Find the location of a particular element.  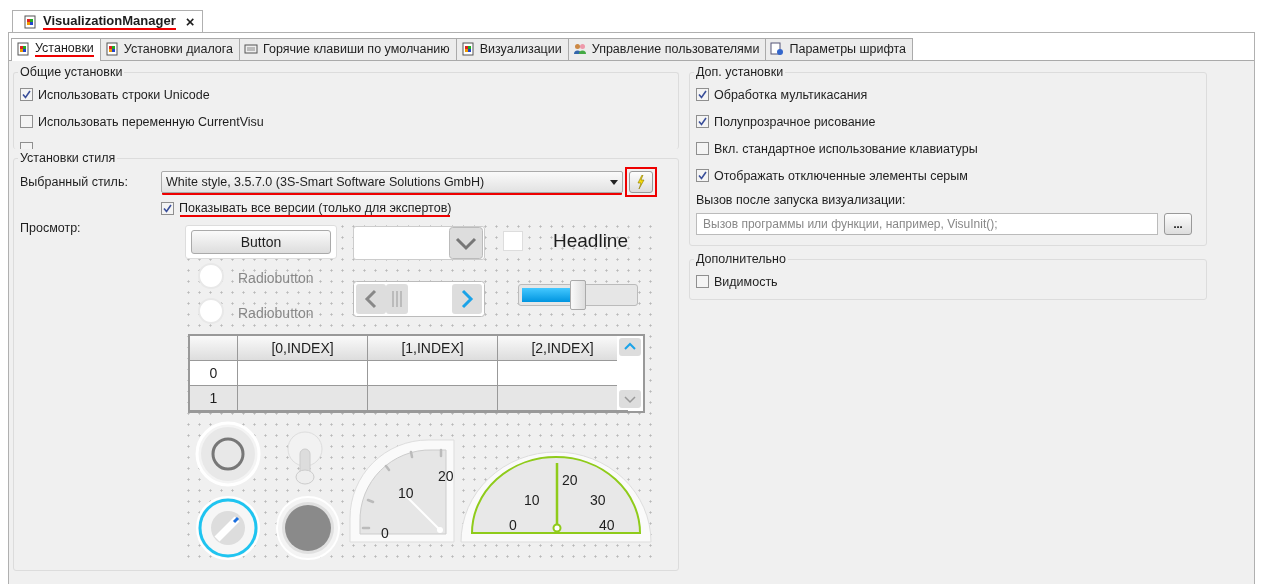

checkbox-label: Отображать отключенные элементы серым is located at coordinates (841, 175).